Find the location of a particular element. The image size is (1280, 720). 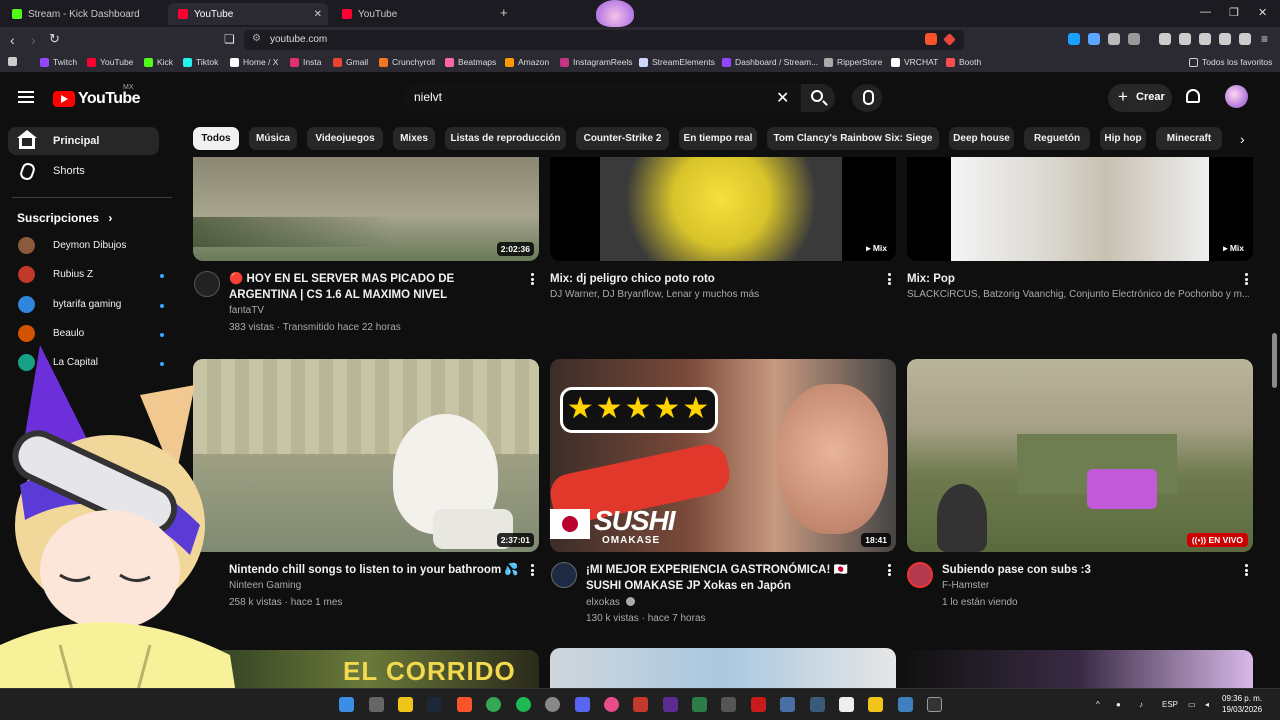

wallet-icon is located at coordinates (1205, 39).